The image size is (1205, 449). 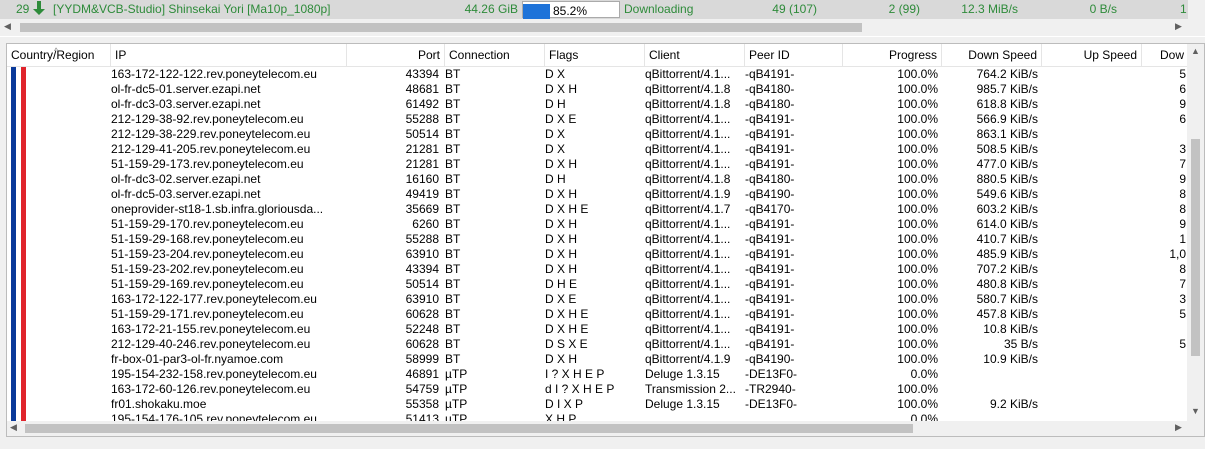 I want to click on peer-port: 55288, so click(x=422, y=119).